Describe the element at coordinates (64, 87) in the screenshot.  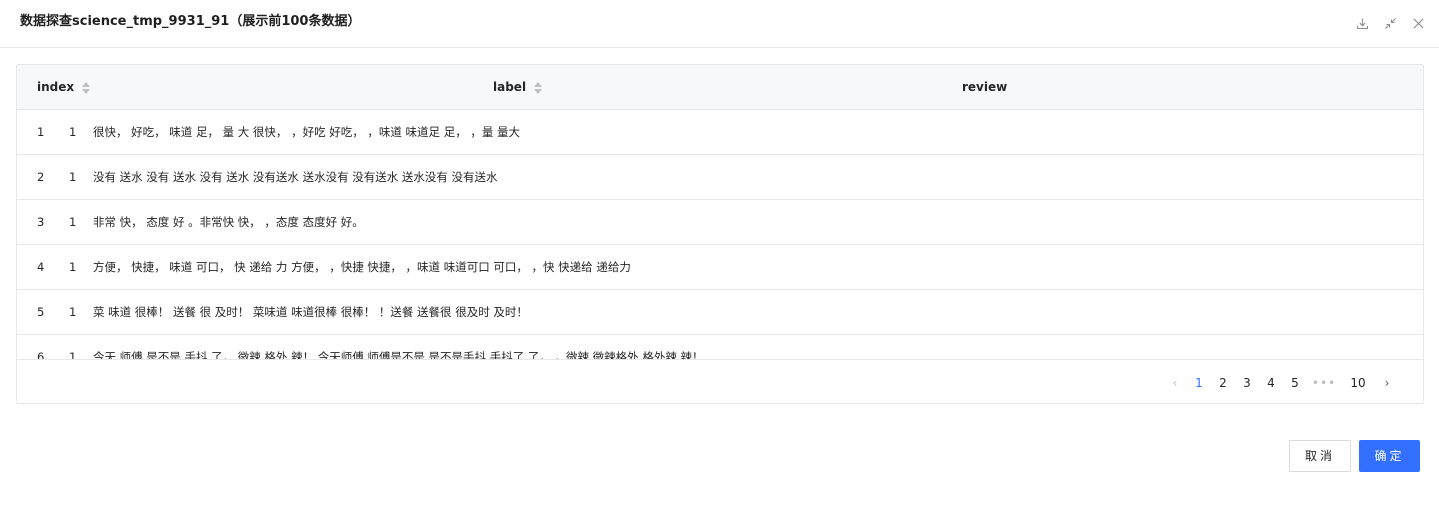
I see `column-header-index: index` at that location.